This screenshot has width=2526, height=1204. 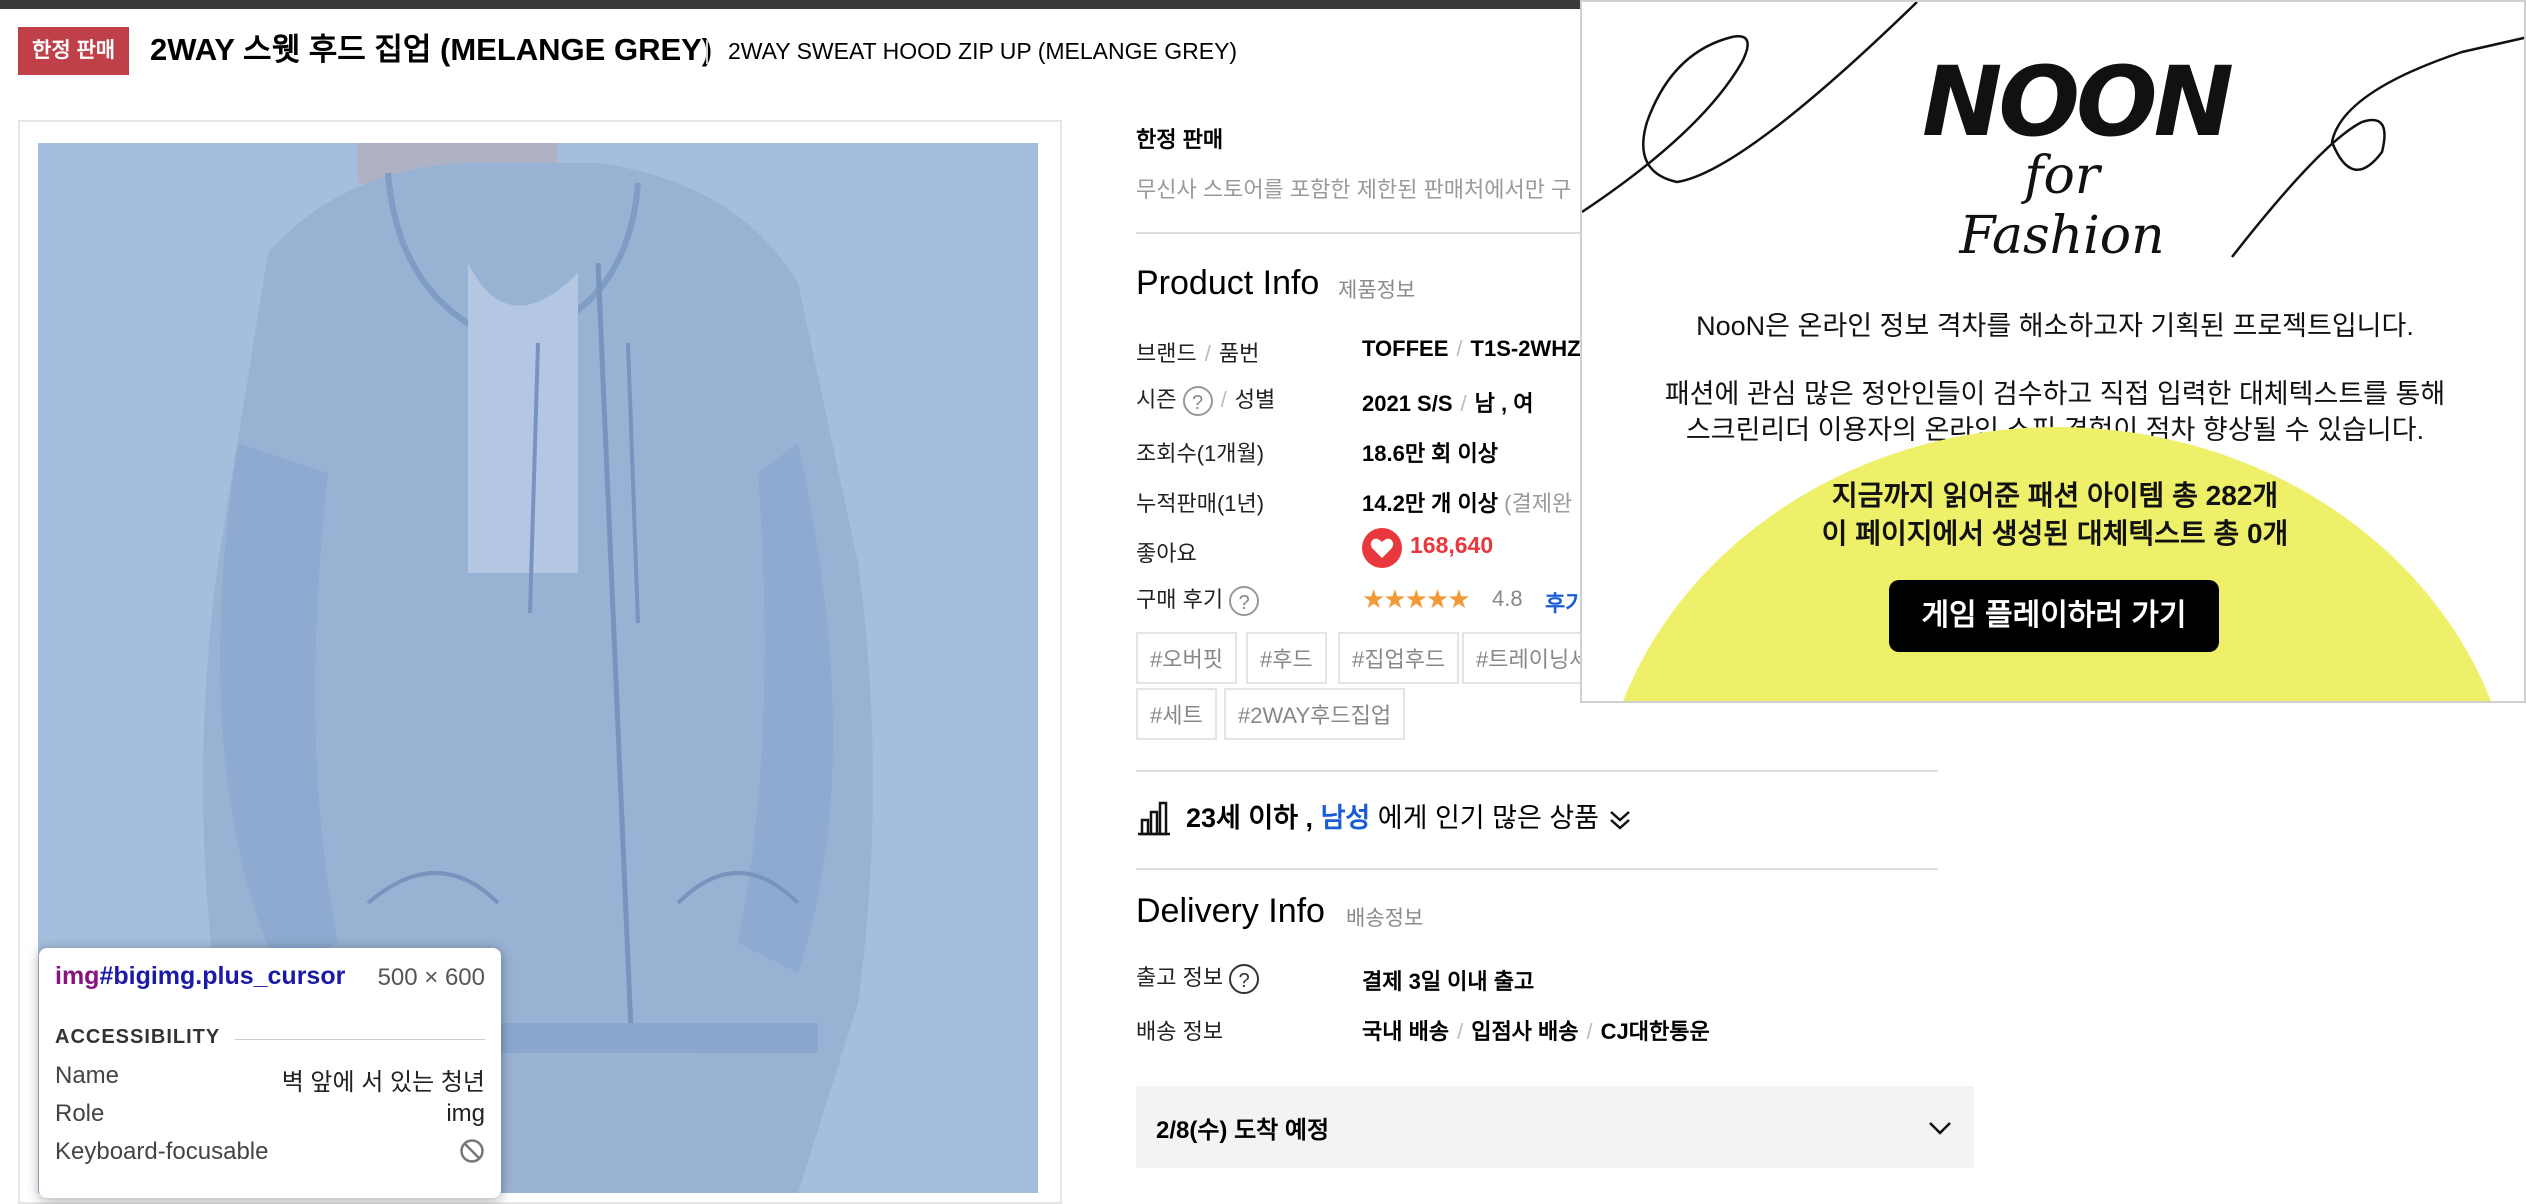 I want to click on tag-chip: #세트, so click(x=1176, y=714).